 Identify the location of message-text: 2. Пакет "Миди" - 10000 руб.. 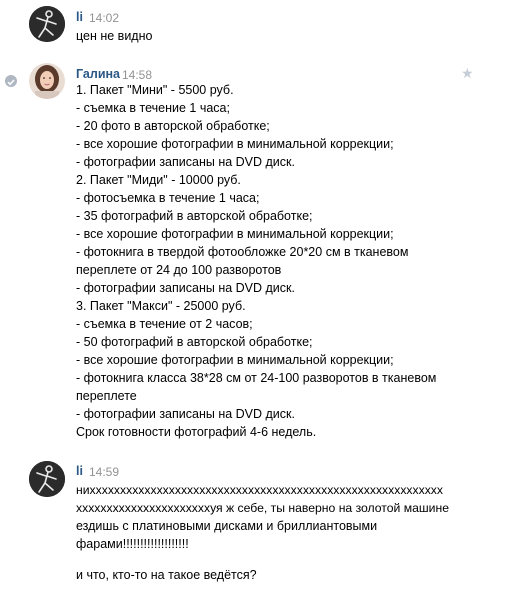
(158, 180).